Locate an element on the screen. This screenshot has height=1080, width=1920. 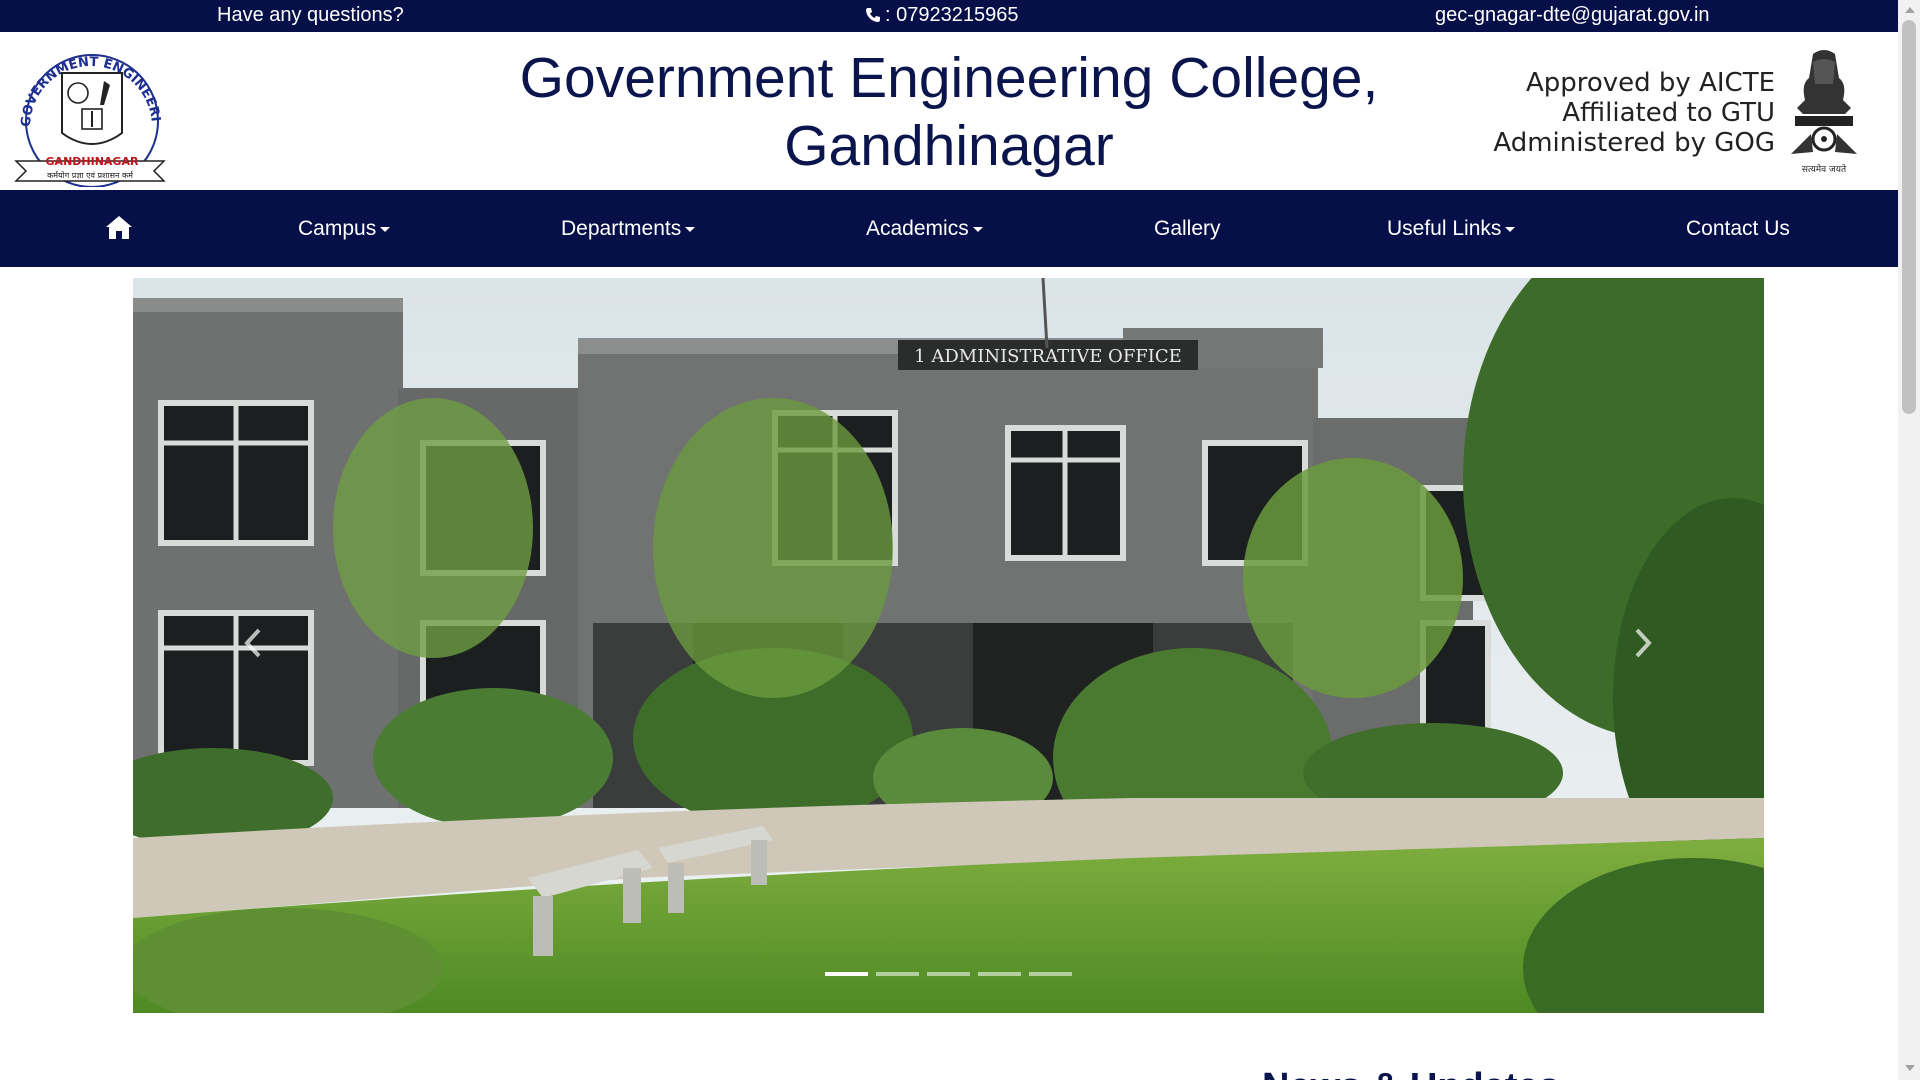
approval-gtu: Affiliated to GTU is located at coordinates (1668, 113).